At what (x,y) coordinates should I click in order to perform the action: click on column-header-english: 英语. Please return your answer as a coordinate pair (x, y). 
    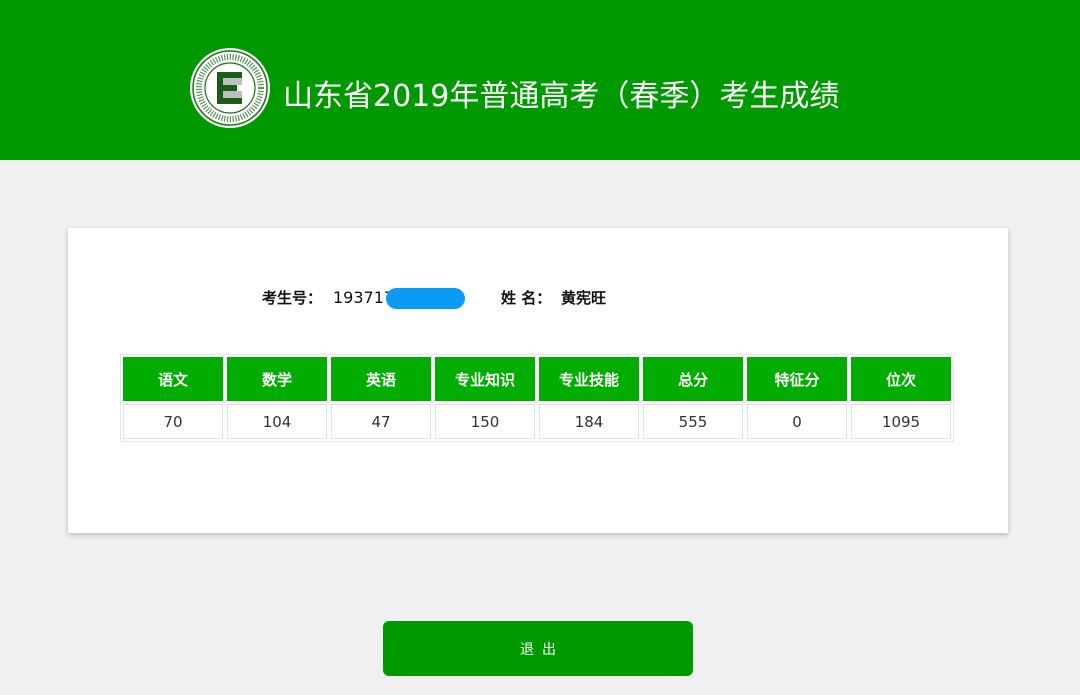
    Looking at the image, I should click on (381, 379).